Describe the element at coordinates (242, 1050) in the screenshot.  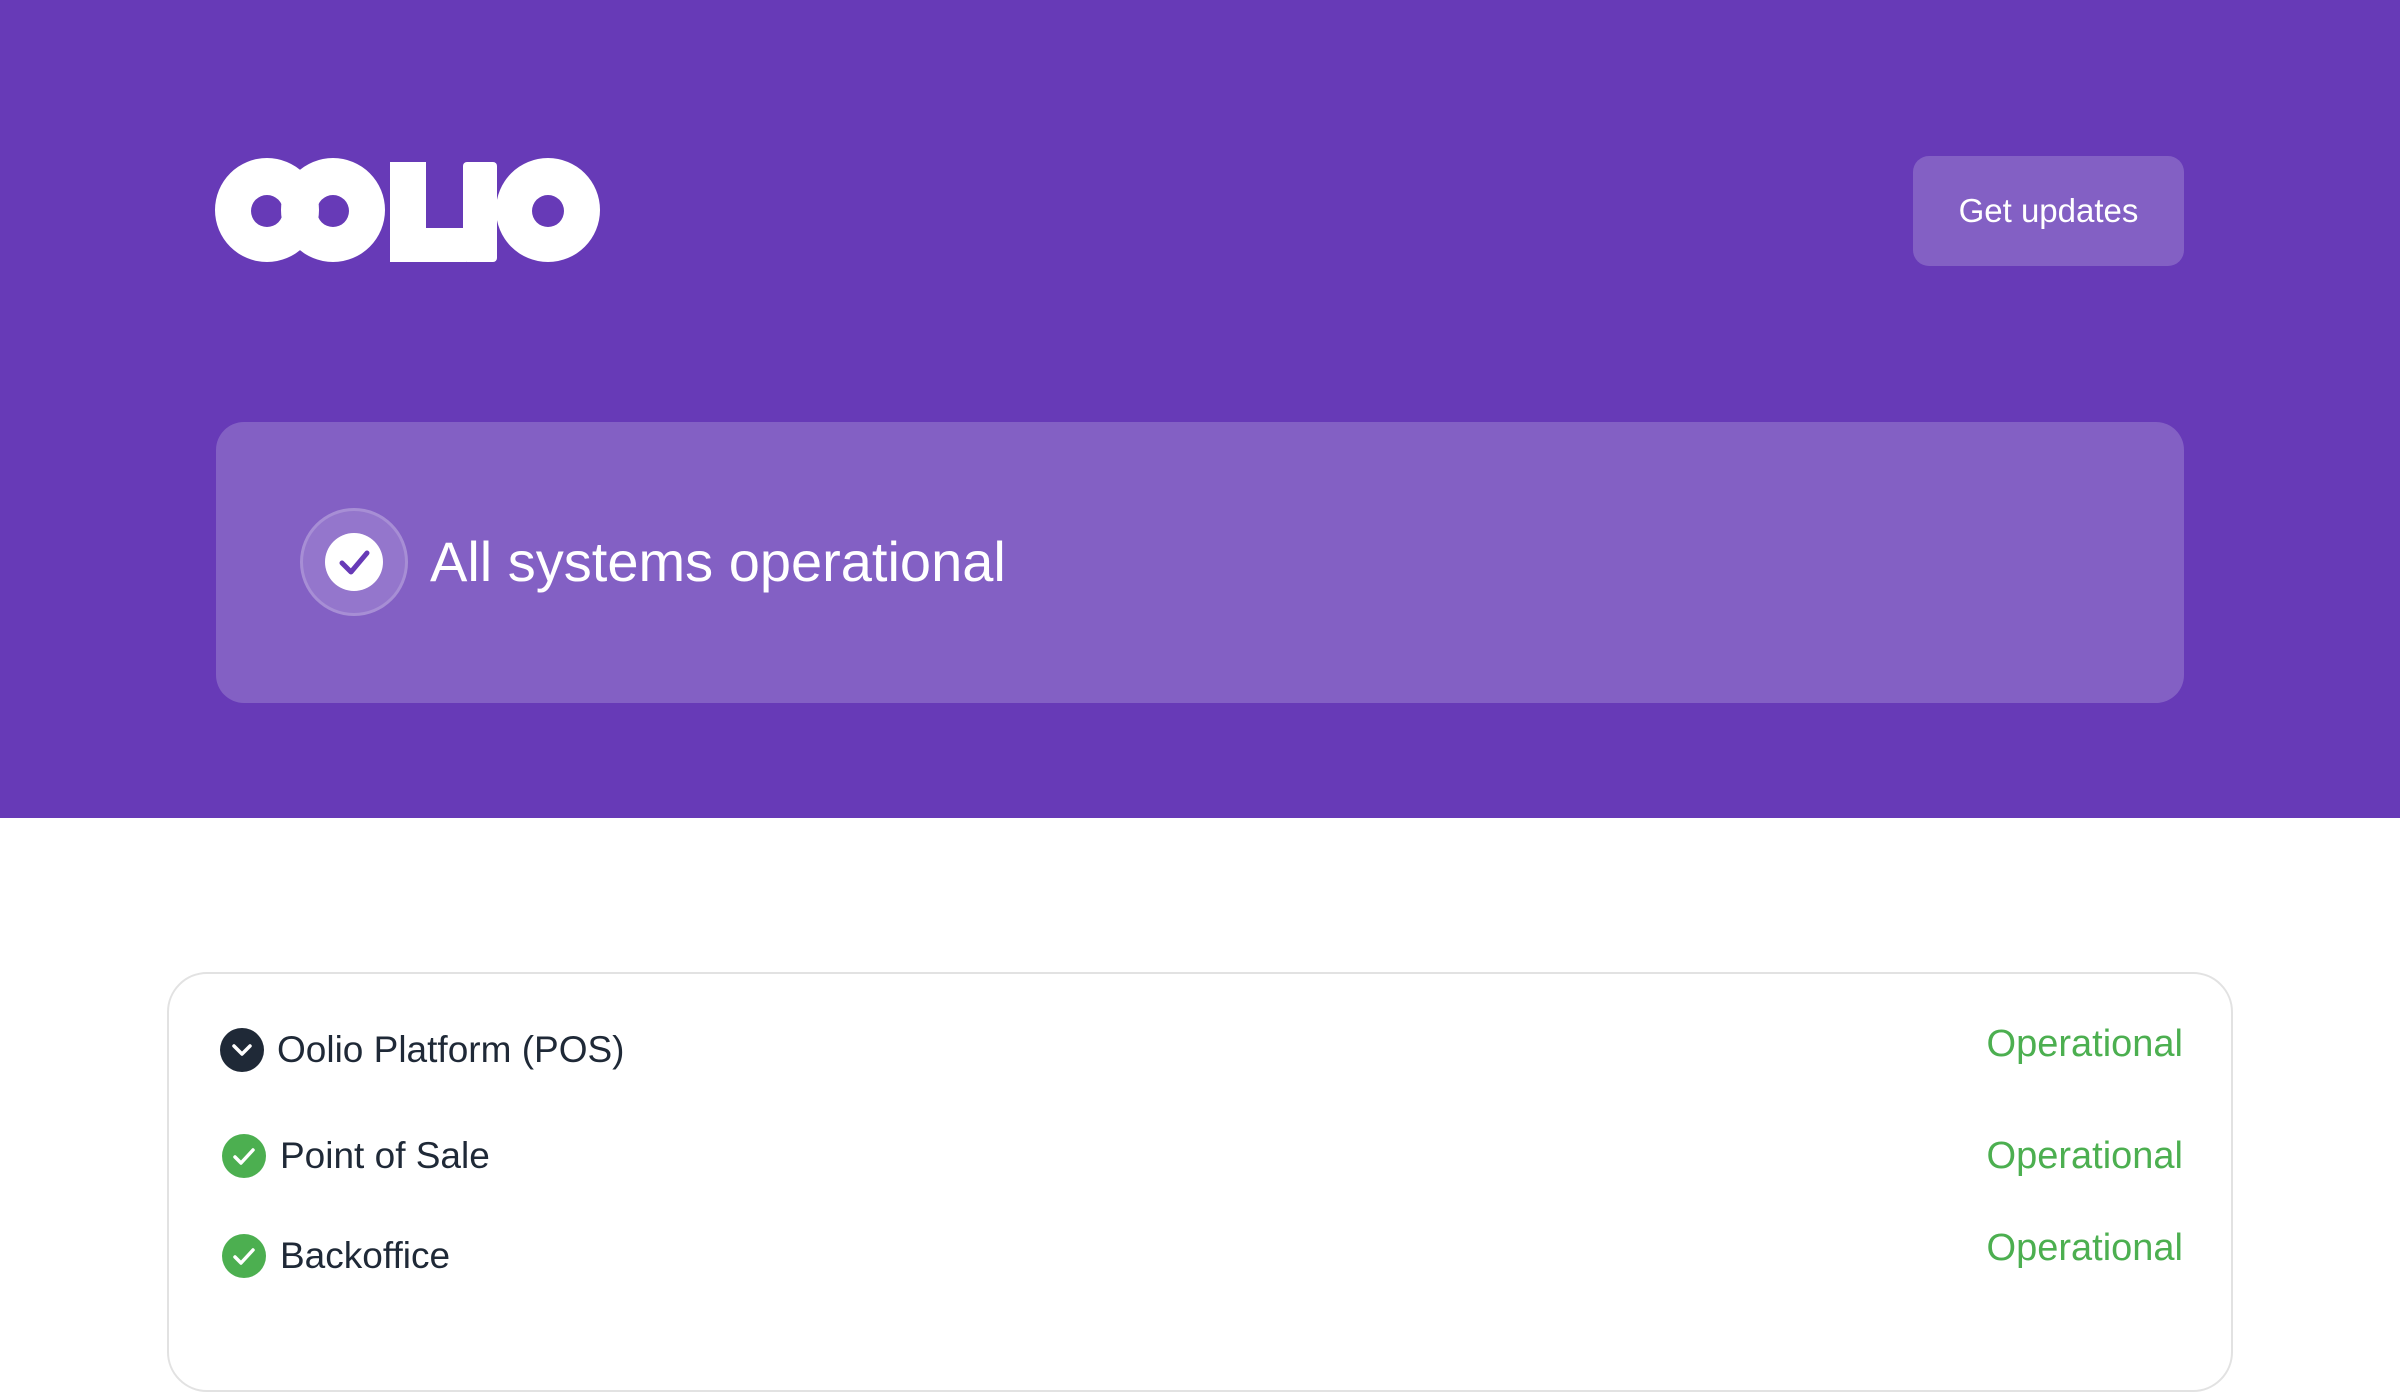
I see `chevron-down-icon` at that location.